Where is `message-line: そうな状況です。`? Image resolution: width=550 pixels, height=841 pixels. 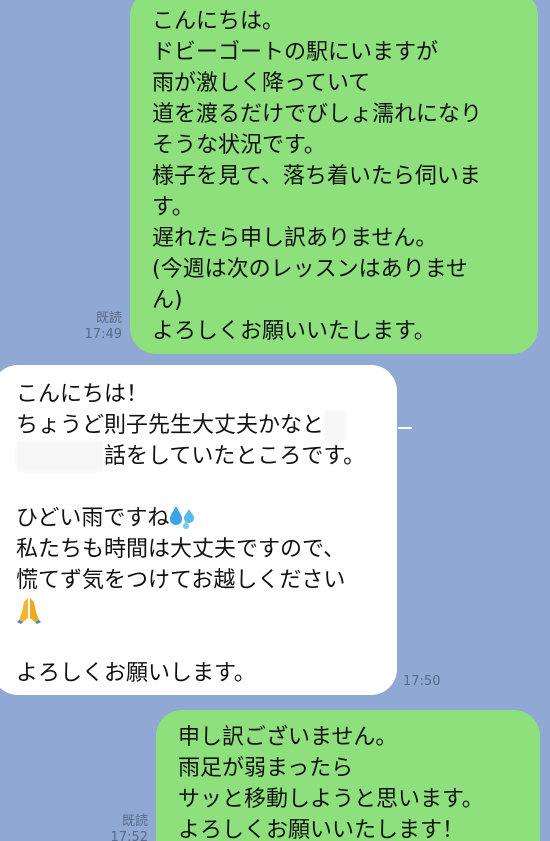 message-line: そうな状況です。 is located at coordinates (239, 145).